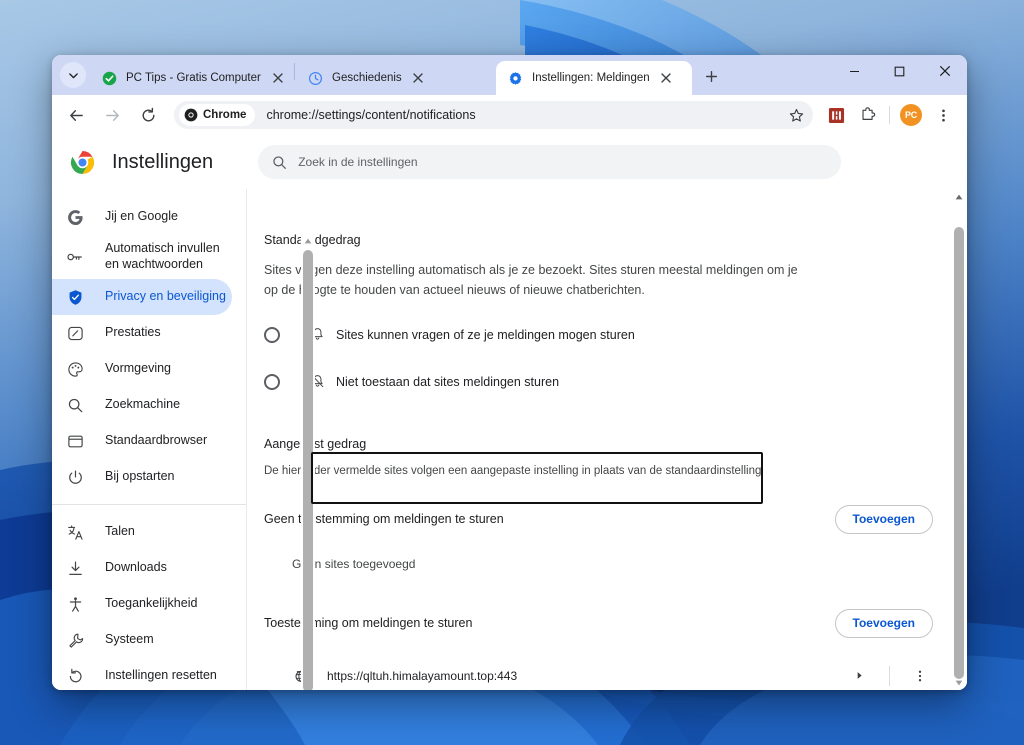  Describe the element at coordinates (859, 676) in the screenshot. I see `caret-right-icon` at that location.